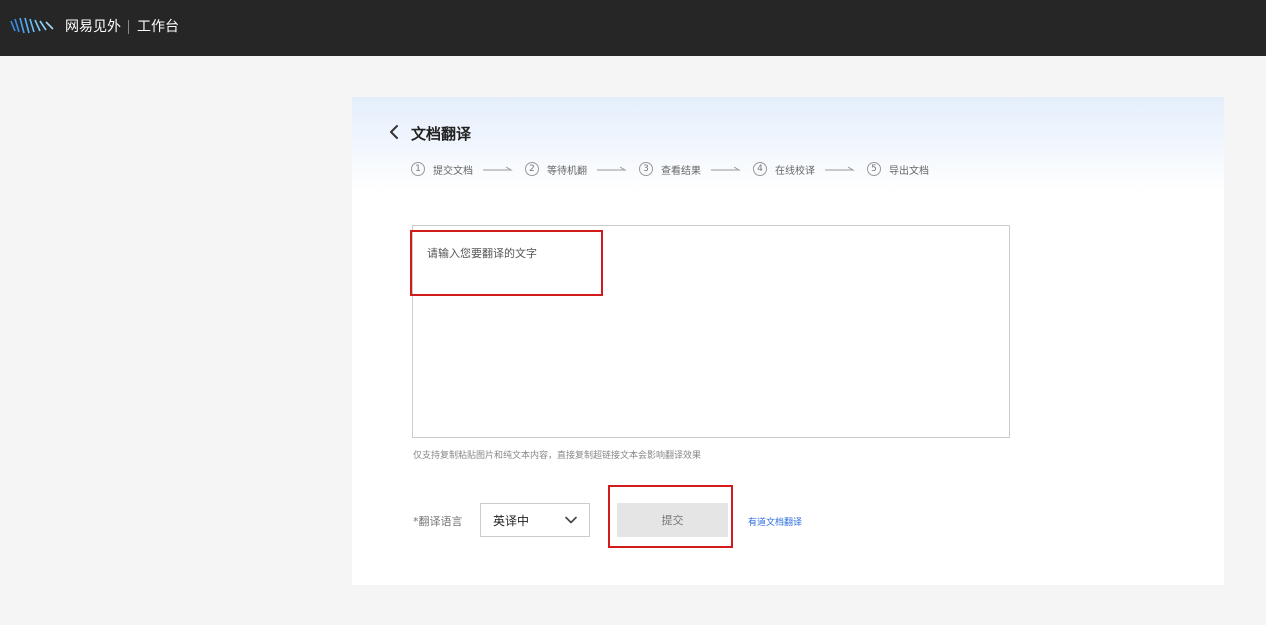  I want to click on step-proofread: 4 在线校译, so click(784, 169).